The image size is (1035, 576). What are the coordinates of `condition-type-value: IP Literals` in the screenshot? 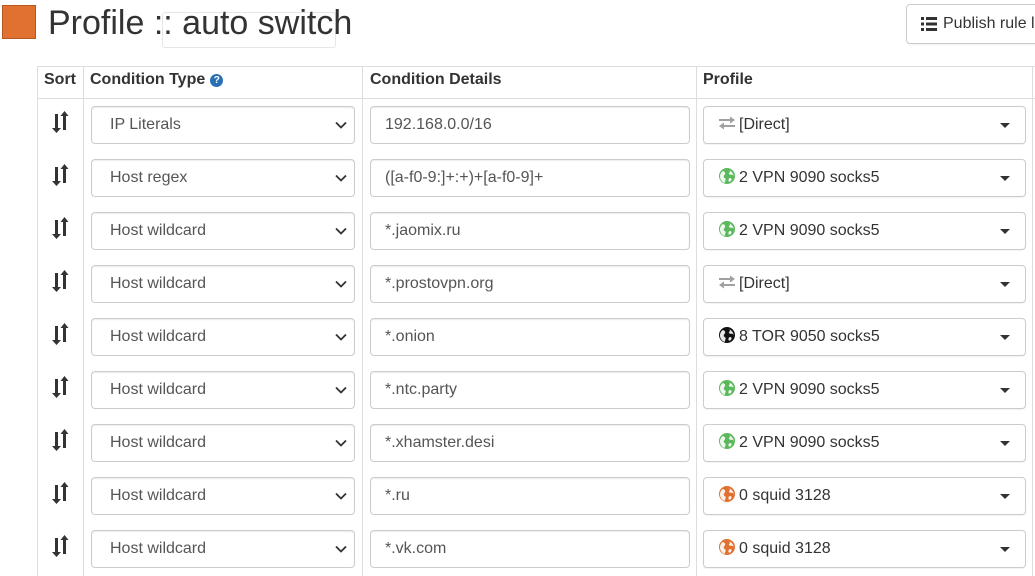 It's located at (145, 124).